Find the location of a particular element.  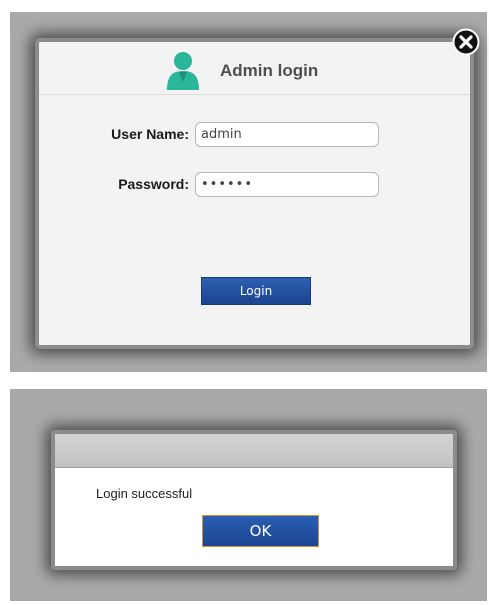

login-dialog-header: Admin login is located at coordinates (254, 68).